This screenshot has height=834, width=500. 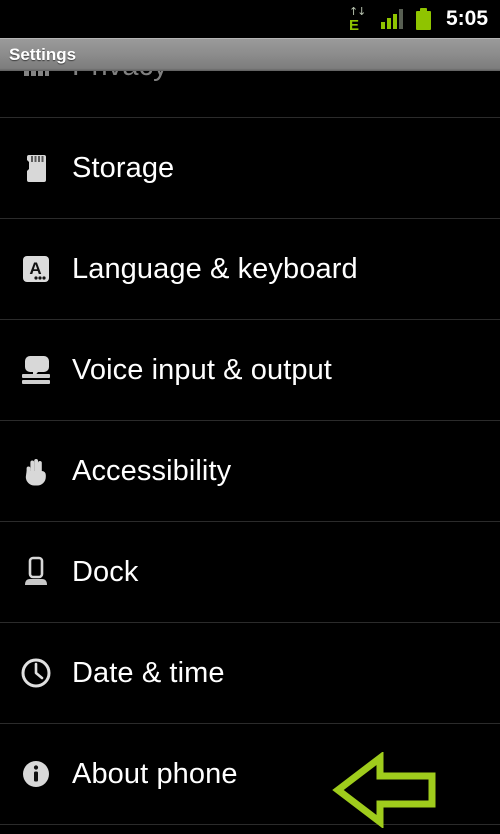 I want to click on list-item-accessibility: Accessibility, so click(x=250, y=471).